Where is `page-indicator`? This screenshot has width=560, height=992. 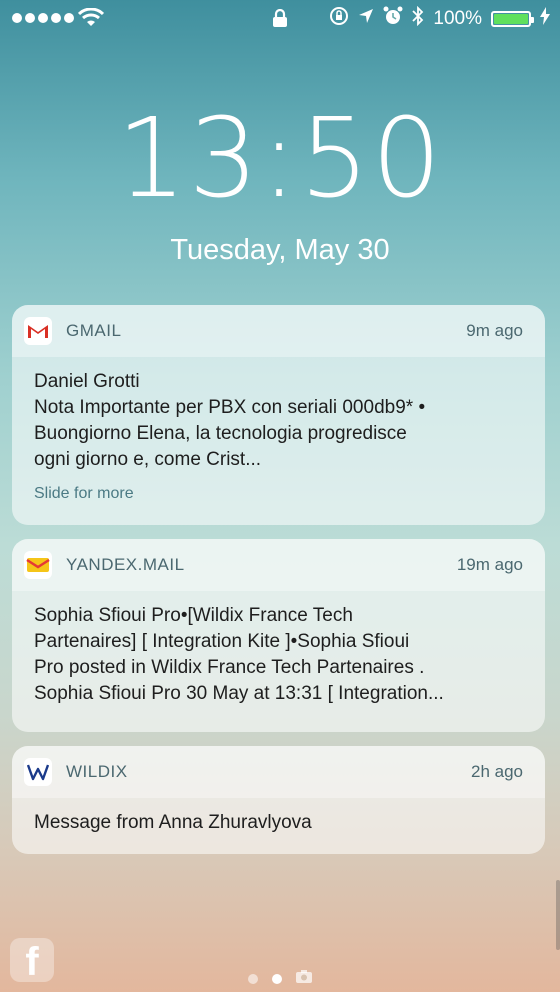
page-indicator is located at coordinates (280, 979).